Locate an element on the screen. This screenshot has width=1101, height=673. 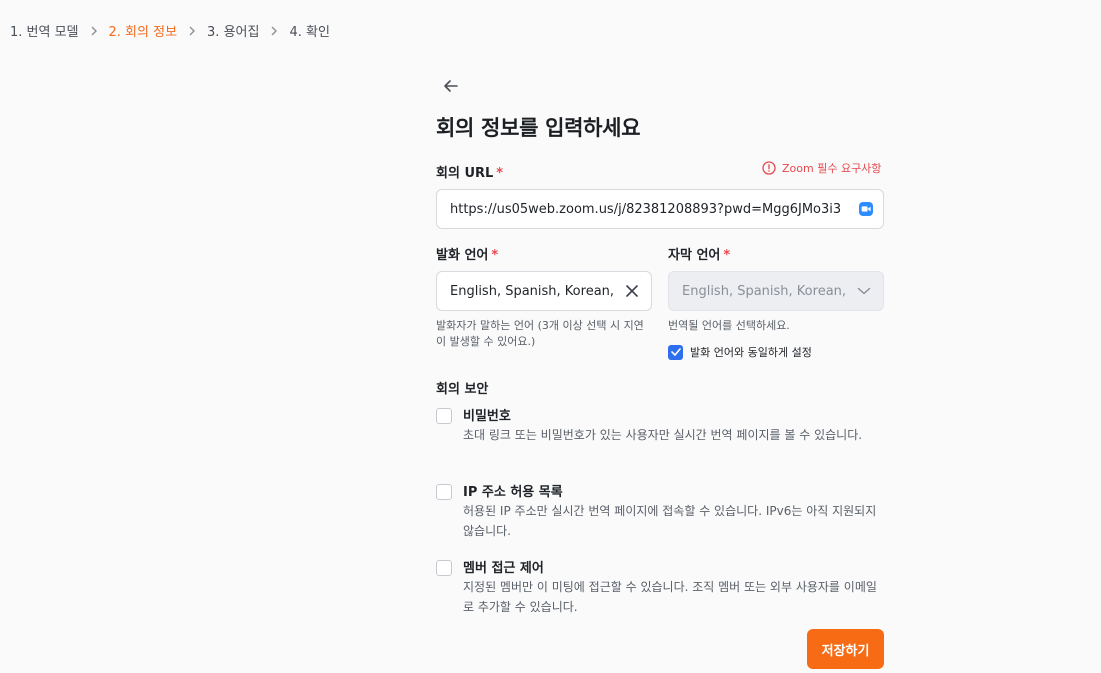
alert-circle-icon is located at coordinates (769, 168).